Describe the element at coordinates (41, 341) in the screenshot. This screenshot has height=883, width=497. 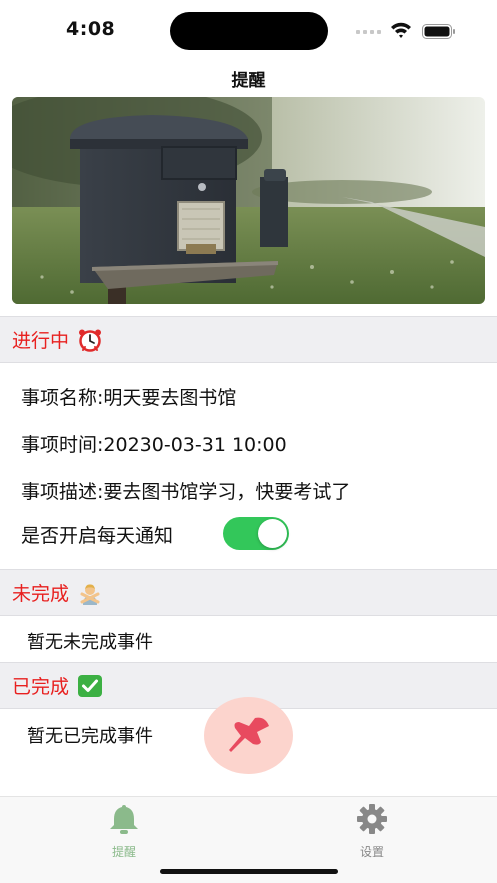
I see `section-title-in-progress: 进行中` at that location.